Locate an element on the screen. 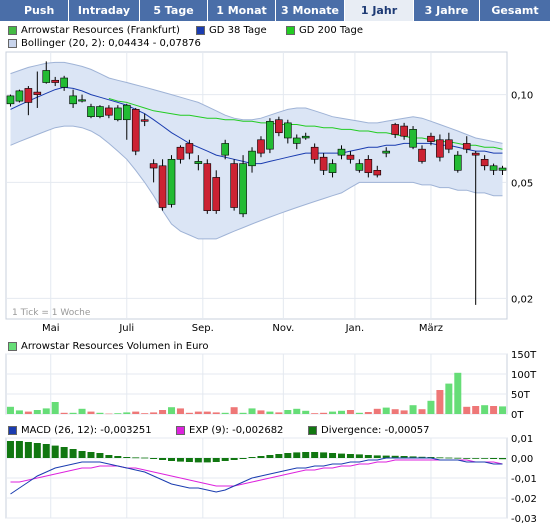  price-xtick-label: März is located at coordinates (431, 328).